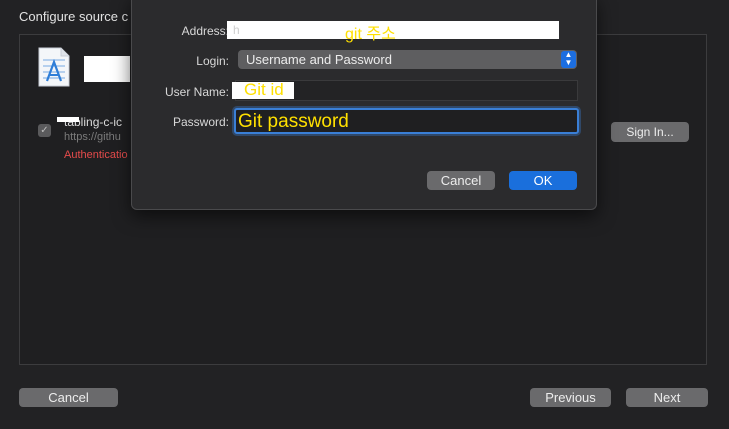  I want to click on login-label: Login:, so click(212, 61).